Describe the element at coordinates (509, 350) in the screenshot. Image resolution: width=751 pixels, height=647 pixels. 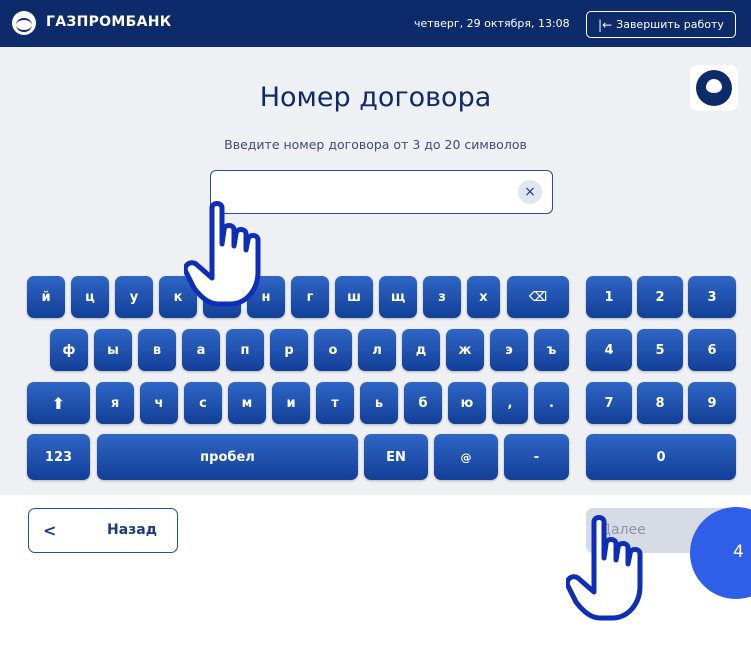
I see `key-э: э` at that location.